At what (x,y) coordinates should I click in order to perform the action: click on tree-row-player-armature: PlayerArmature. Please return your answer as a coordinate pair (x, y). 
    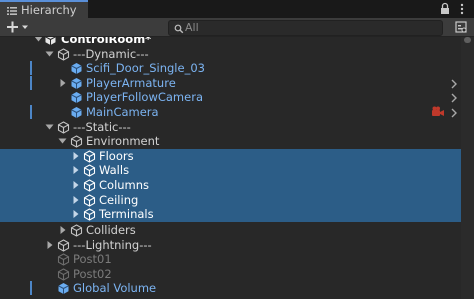
    Looking at the image, I should click on (230, 83).